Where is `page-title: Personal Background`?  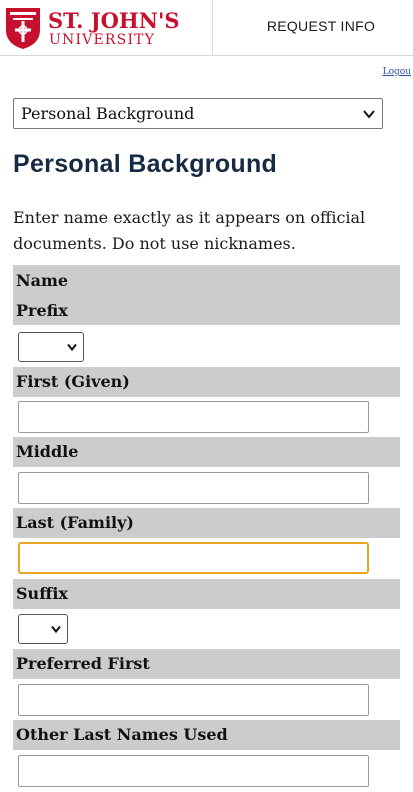 page-title: Personal Background is located at coordinates (145, 164).